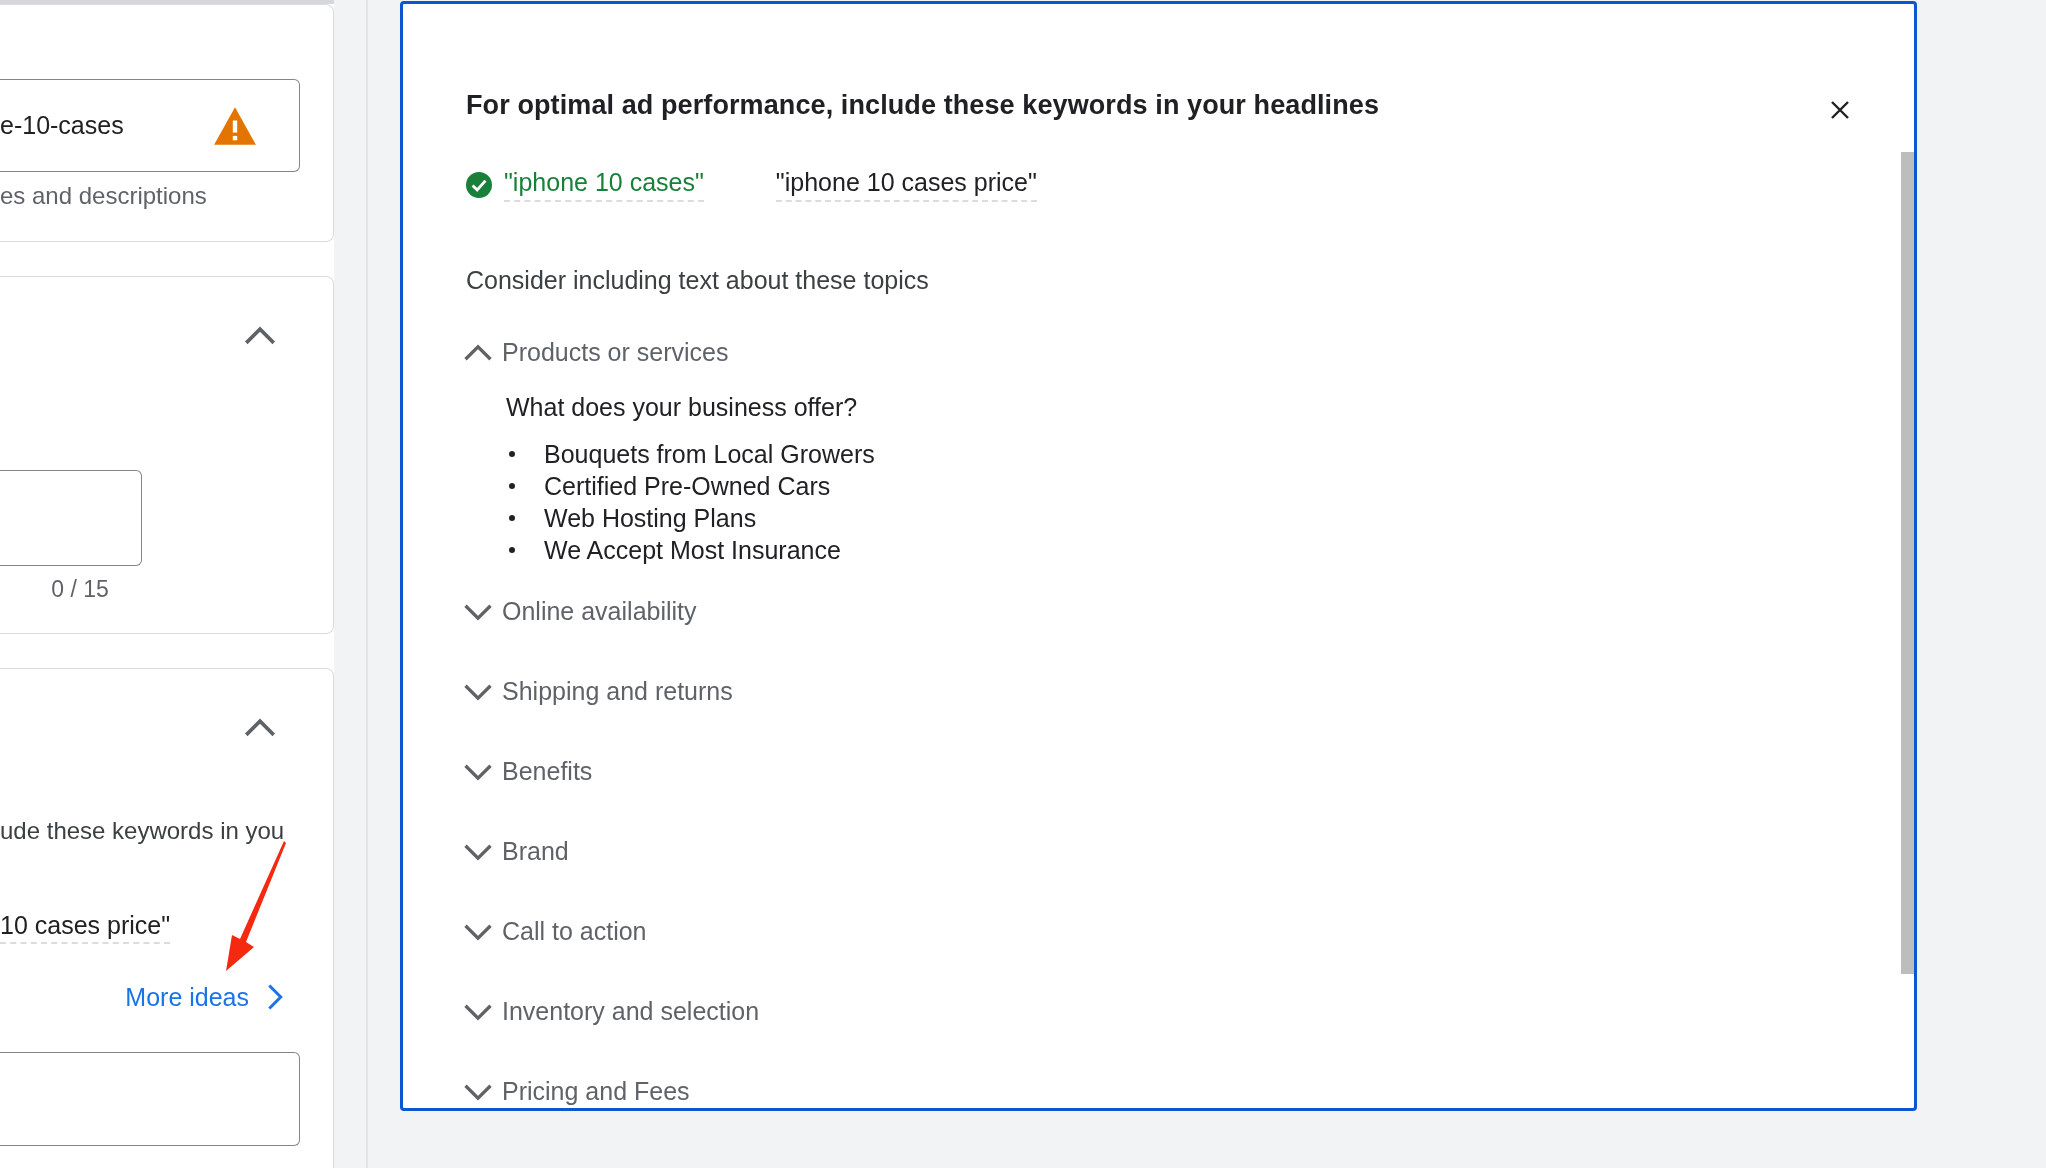 This screenshot has height=1168, width=2046. I want to click on topic-label: Brand, so click(535, 851).